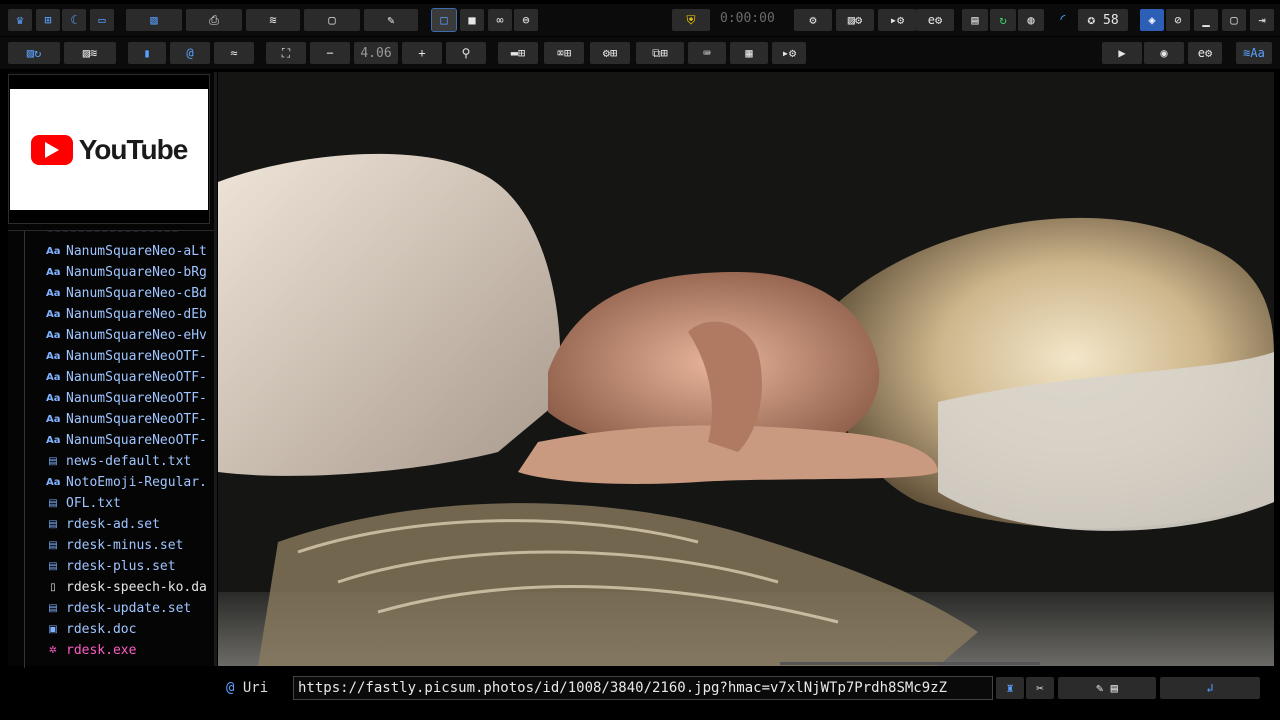 The height and width of the screenshot is (720, 1280). What do you see at coordinates (126, 251) in the screenshot?
I see `list-item: Aa NanumSquareNeo-aLt` at bounding box center [126, 251].